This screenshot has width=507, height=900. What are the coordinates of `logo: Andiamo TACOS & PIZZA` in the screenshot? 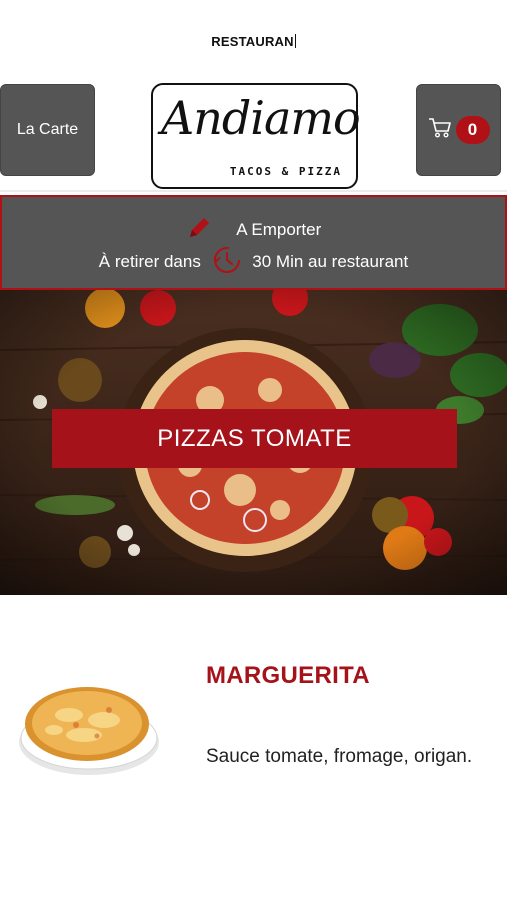 It's located at (256, 136).